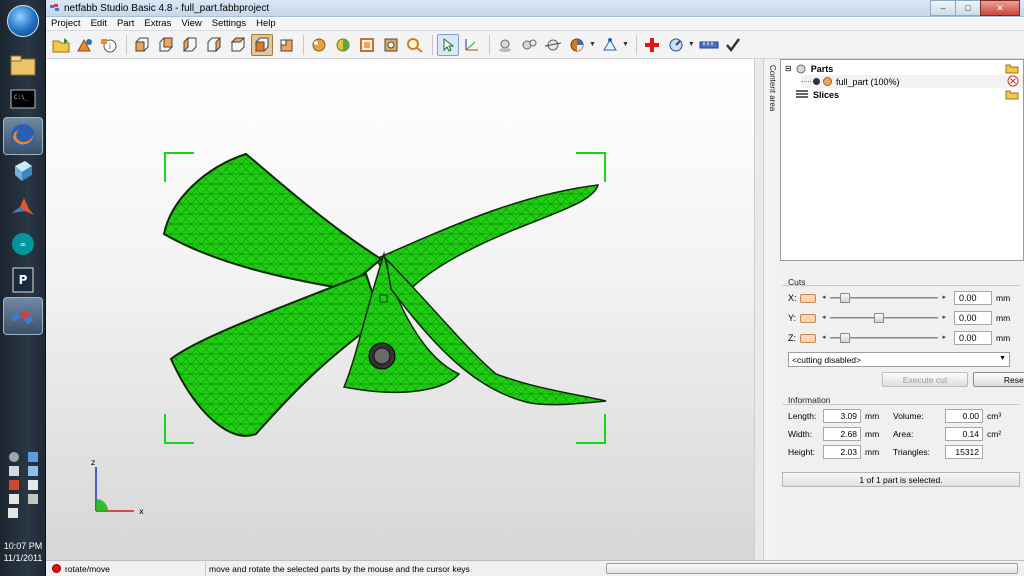 Image resolution: width=1024 pixels, height=576 pixels. What do you see at coordinates (23, 552) in the screenshot?
I see `clock: 10:07 PM 11/1/2011` at bounding box center [23, 552].